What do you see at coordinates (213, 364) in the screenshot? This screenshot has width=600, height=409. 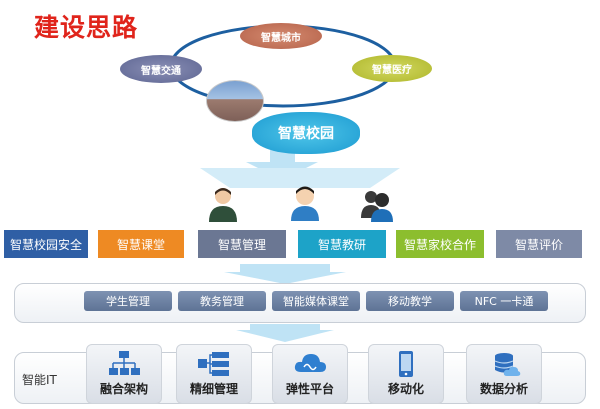 I see `flow-chart-icon` at bounding box center [213, 364].